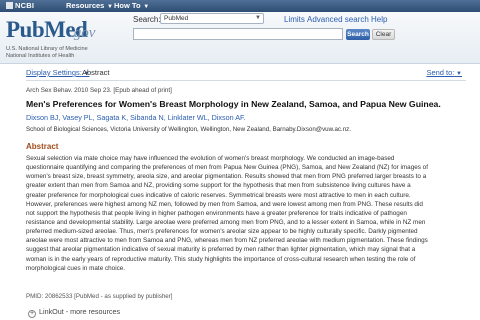 This screenshot has width=480, height=320. What do you see at coordinates (147, 19) in the screenshot?
I see `search-label: Search:` at bounding box center [147, 19].